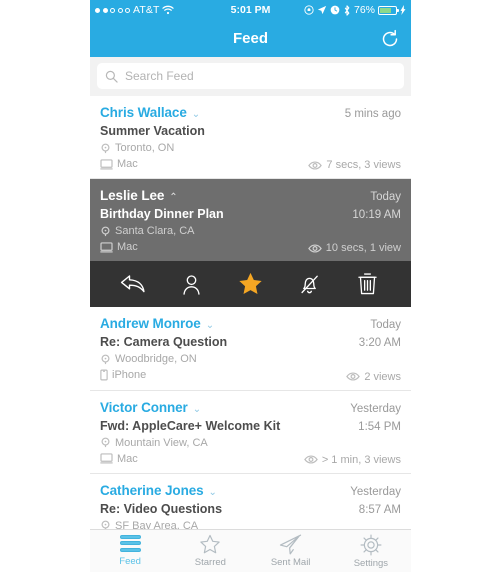 The height and width of the screenshot is (572, 500). I want to click on contact-icon, so click(192, 284).